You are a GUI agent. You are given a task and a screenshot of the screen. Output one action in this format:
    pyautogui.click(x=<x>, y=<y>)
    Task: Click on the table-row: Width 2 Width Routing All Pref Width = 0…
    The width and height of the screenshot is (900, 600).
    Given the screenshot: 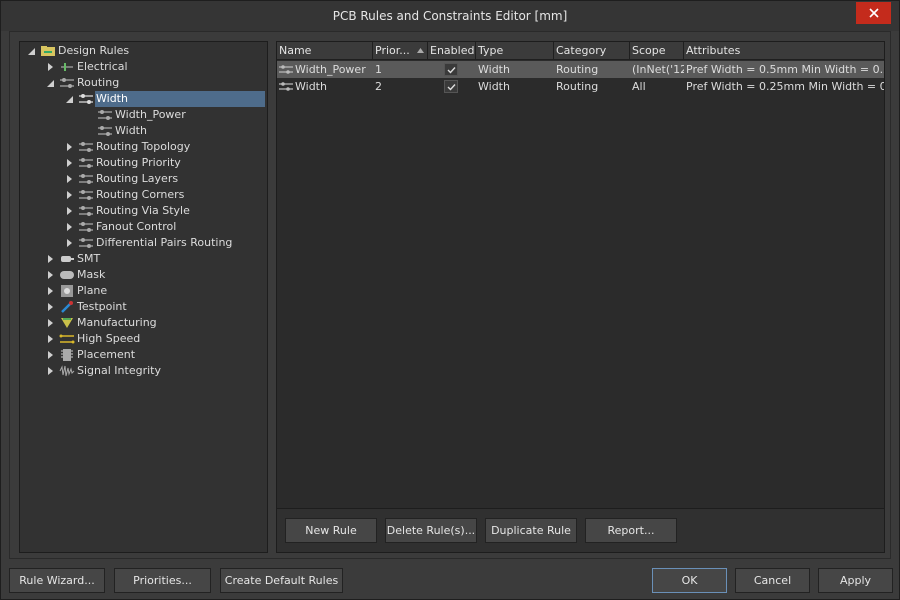 What is the action you would take?
    pyautogui.click(x=580, y=86)
    